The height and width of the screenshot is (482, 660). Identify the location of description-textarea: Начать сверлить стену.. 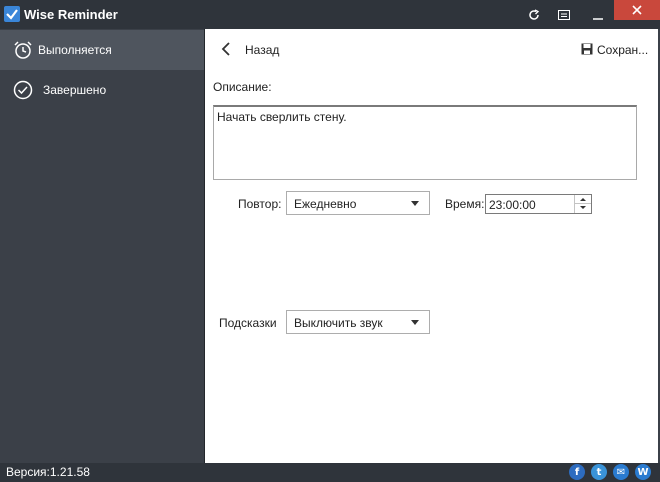
(425, 142).